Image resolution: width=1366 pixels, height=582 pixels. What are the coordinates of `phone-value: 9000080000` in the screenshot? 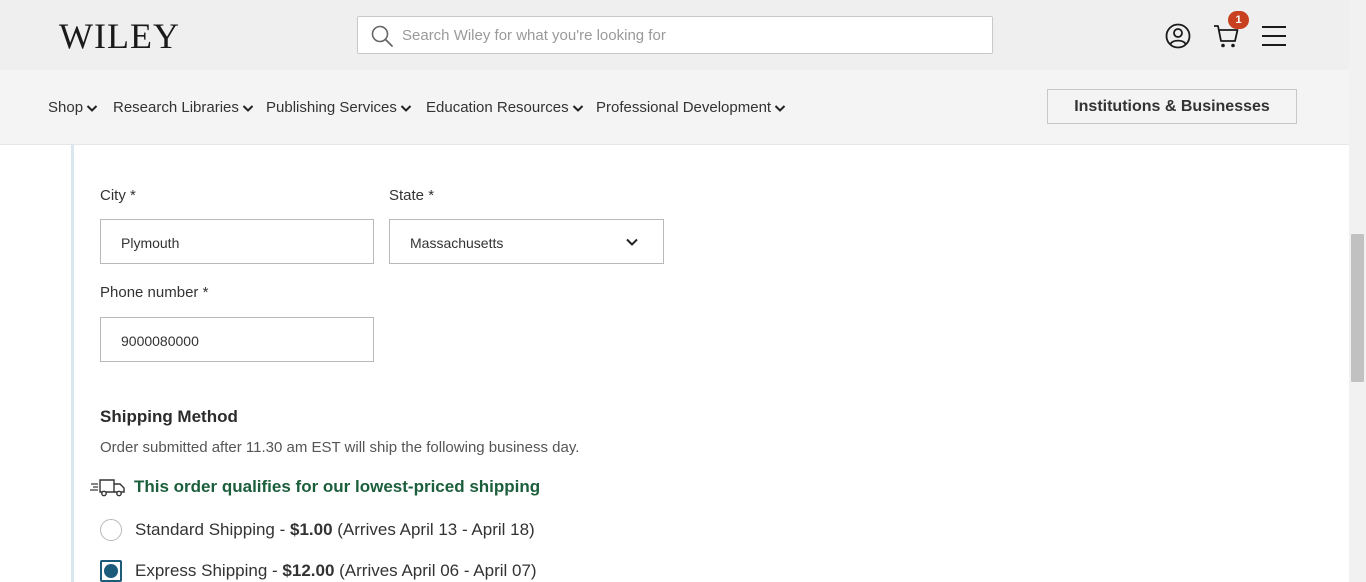 It's located at (160, 341).